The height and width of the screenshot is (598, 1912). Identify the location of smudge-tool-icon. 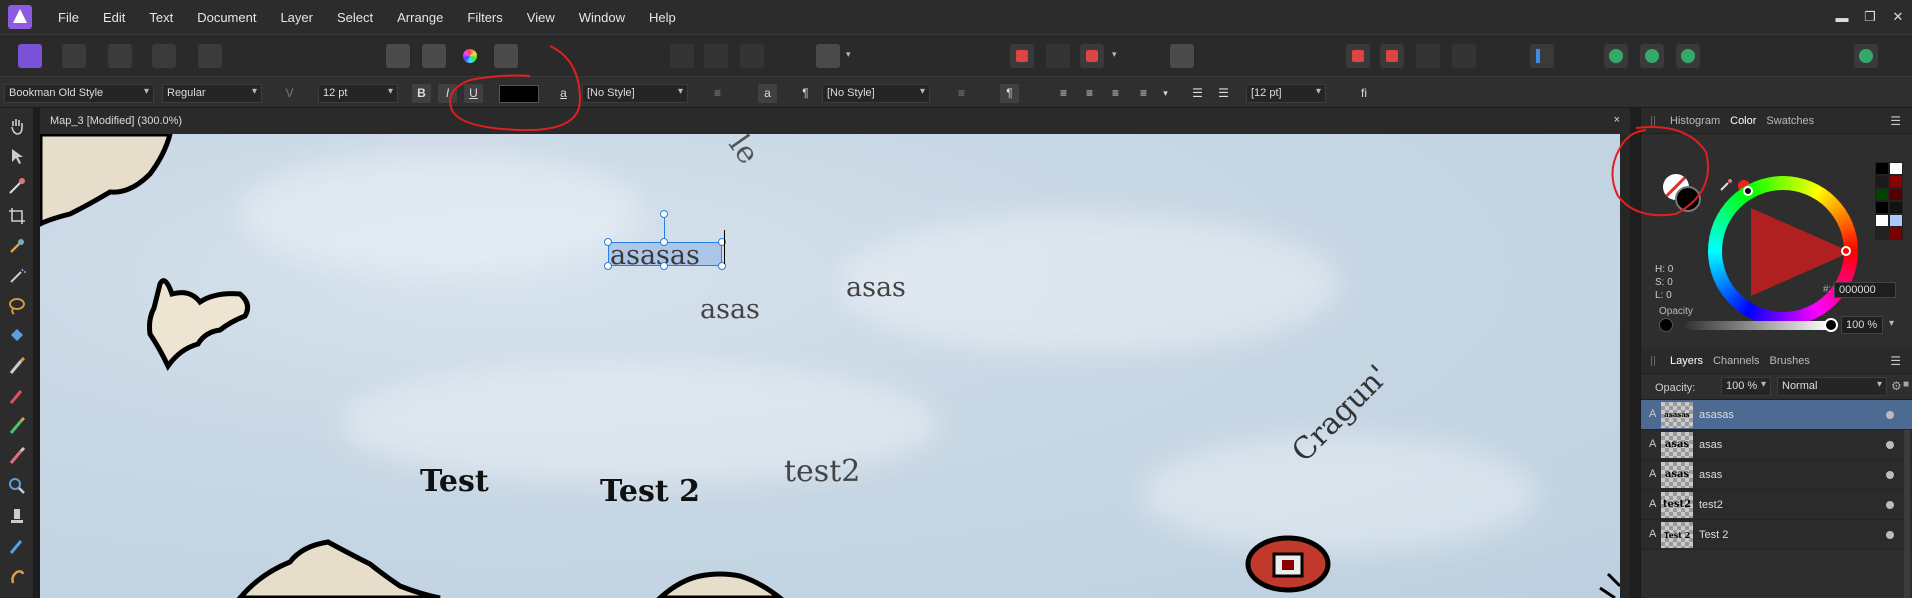
(17, 546).